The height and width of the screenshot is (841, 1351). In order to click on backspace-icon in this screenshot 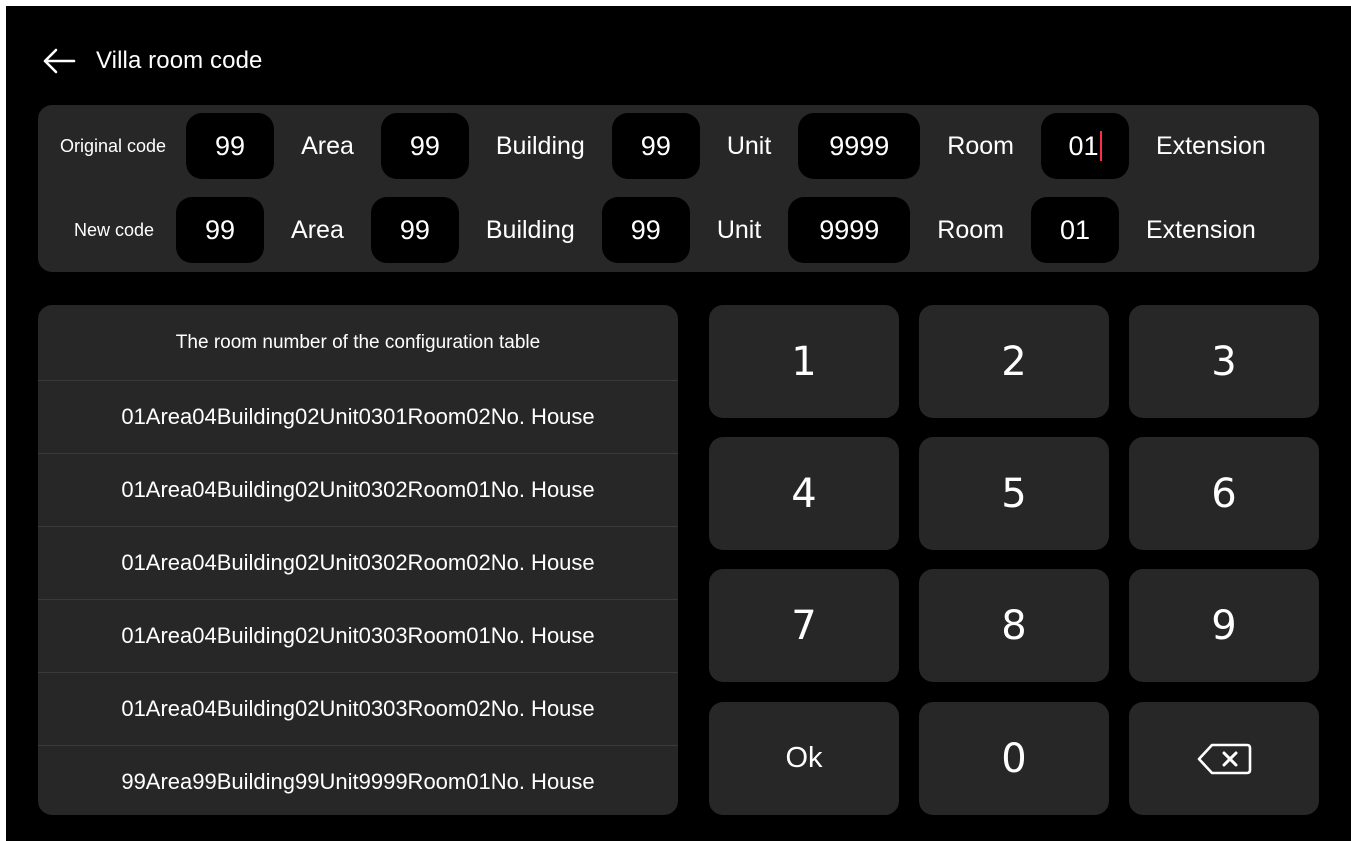, I will do `click(1224, 758)`.